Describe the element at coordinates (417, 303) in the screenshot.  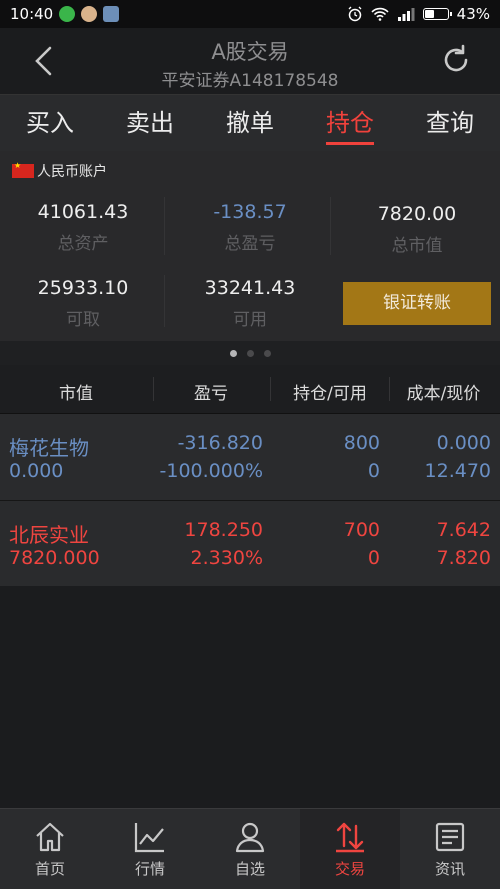
I see `bank-transfer-button: 银证转账` at that location.